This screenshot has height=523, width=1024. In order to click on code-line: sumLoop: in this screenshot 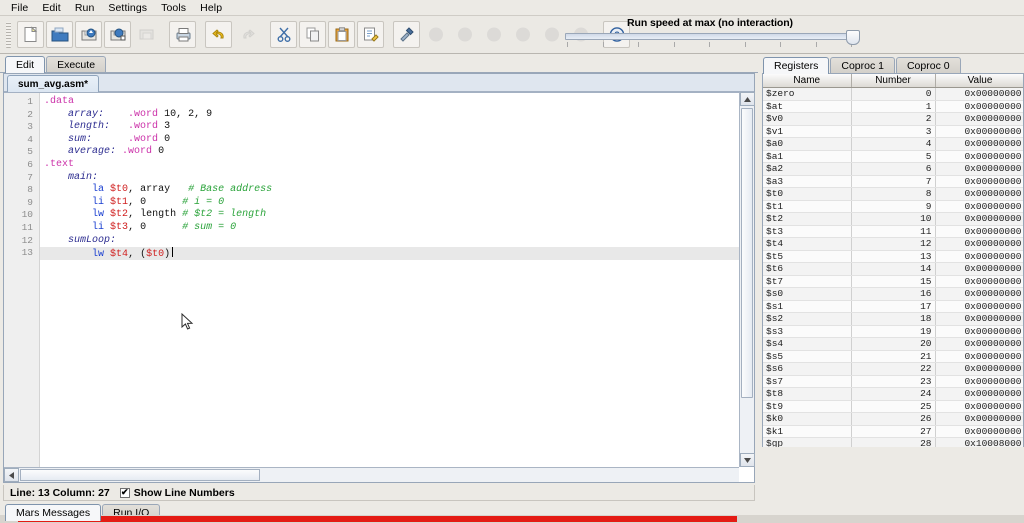, I will do `click(397, 241)`.